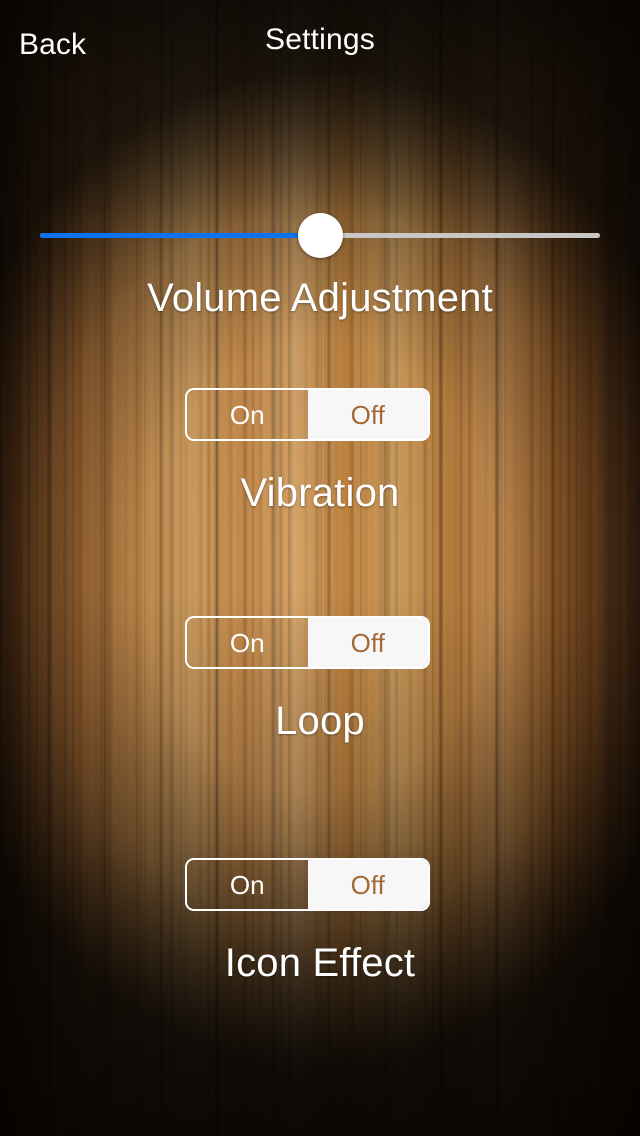 The width and height of the screenshot is (640, 1136). I want to click on loop-segmented-control: On Off, so click(307, 642).